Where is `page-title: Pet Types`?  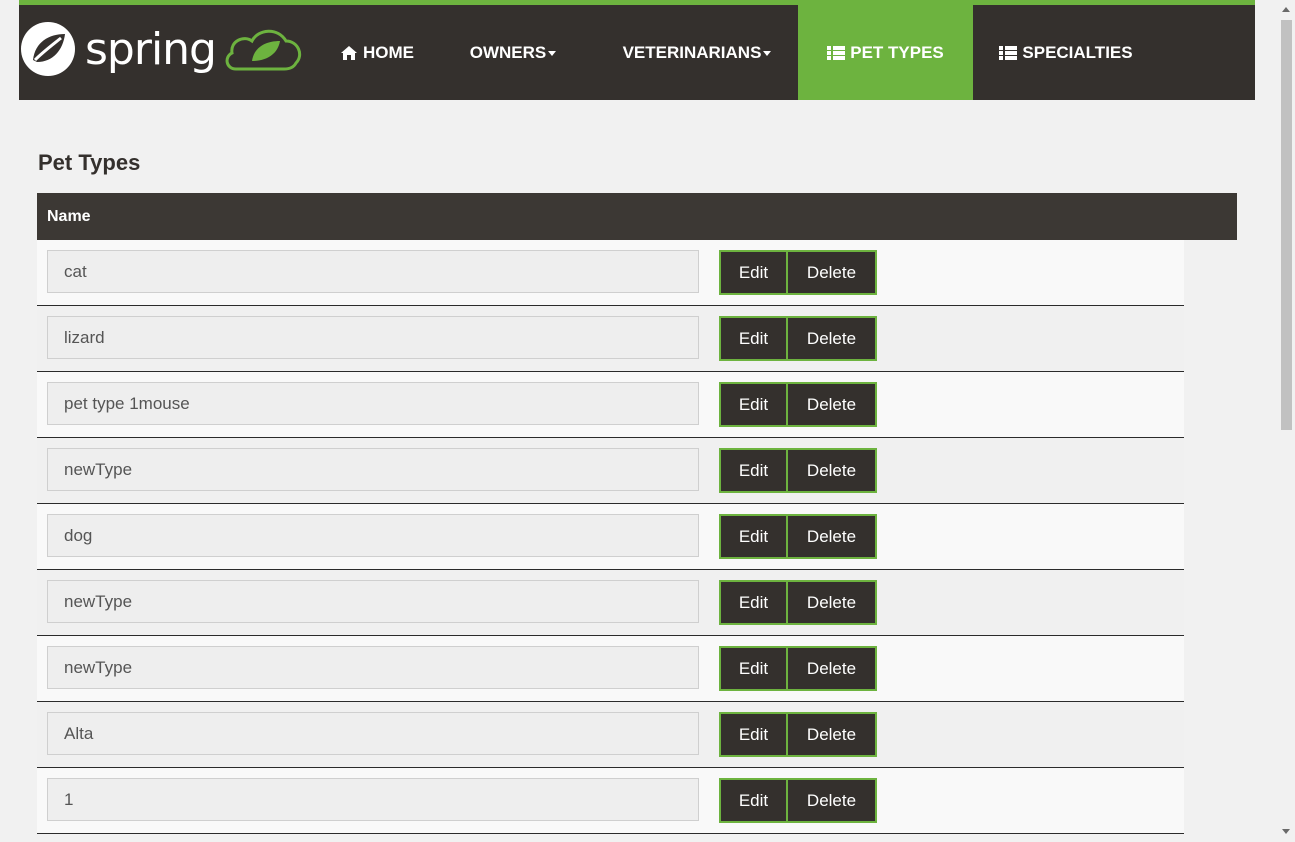
page-title: Pet Types is located at coordinates (89, 162).